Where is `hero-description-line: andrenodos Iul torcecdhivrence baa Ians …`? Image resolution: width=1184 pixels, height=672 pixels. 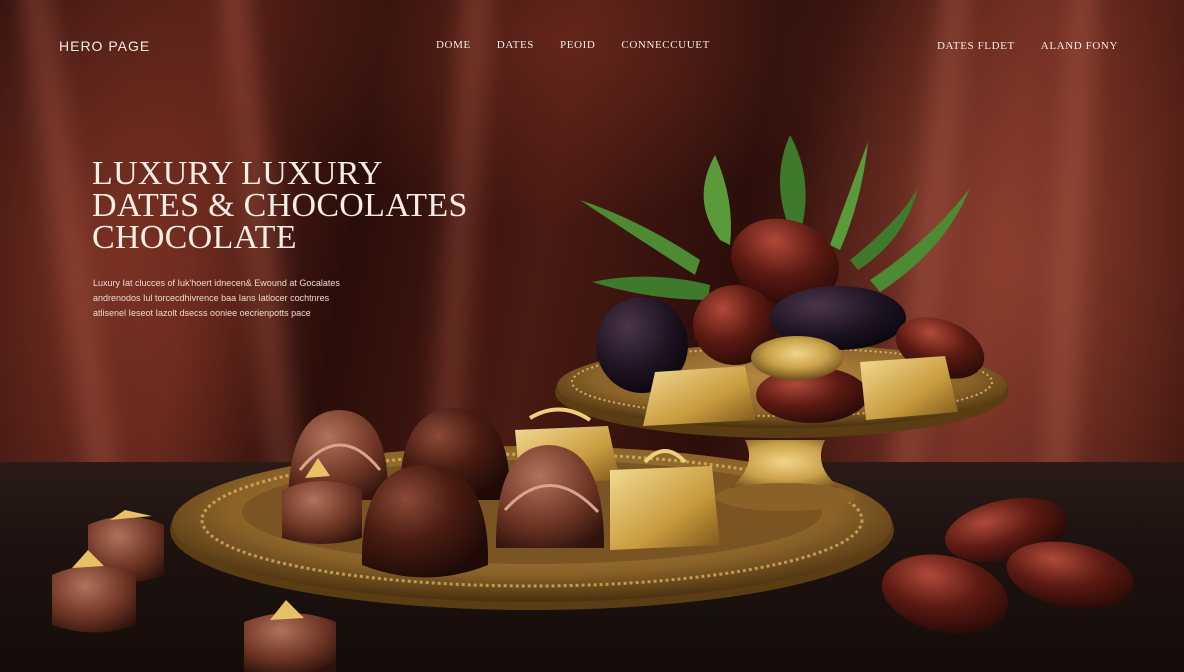 hero-description-line: andrenodos Iul torcecdhivrence baa Ians … is located at coordinates (211, 298).